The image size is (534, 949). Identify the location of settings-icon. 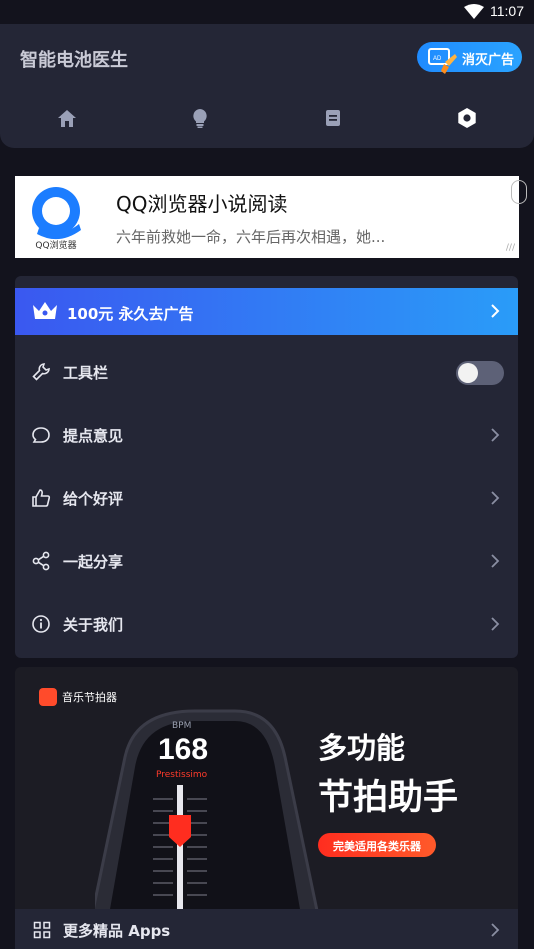
(467, 118).